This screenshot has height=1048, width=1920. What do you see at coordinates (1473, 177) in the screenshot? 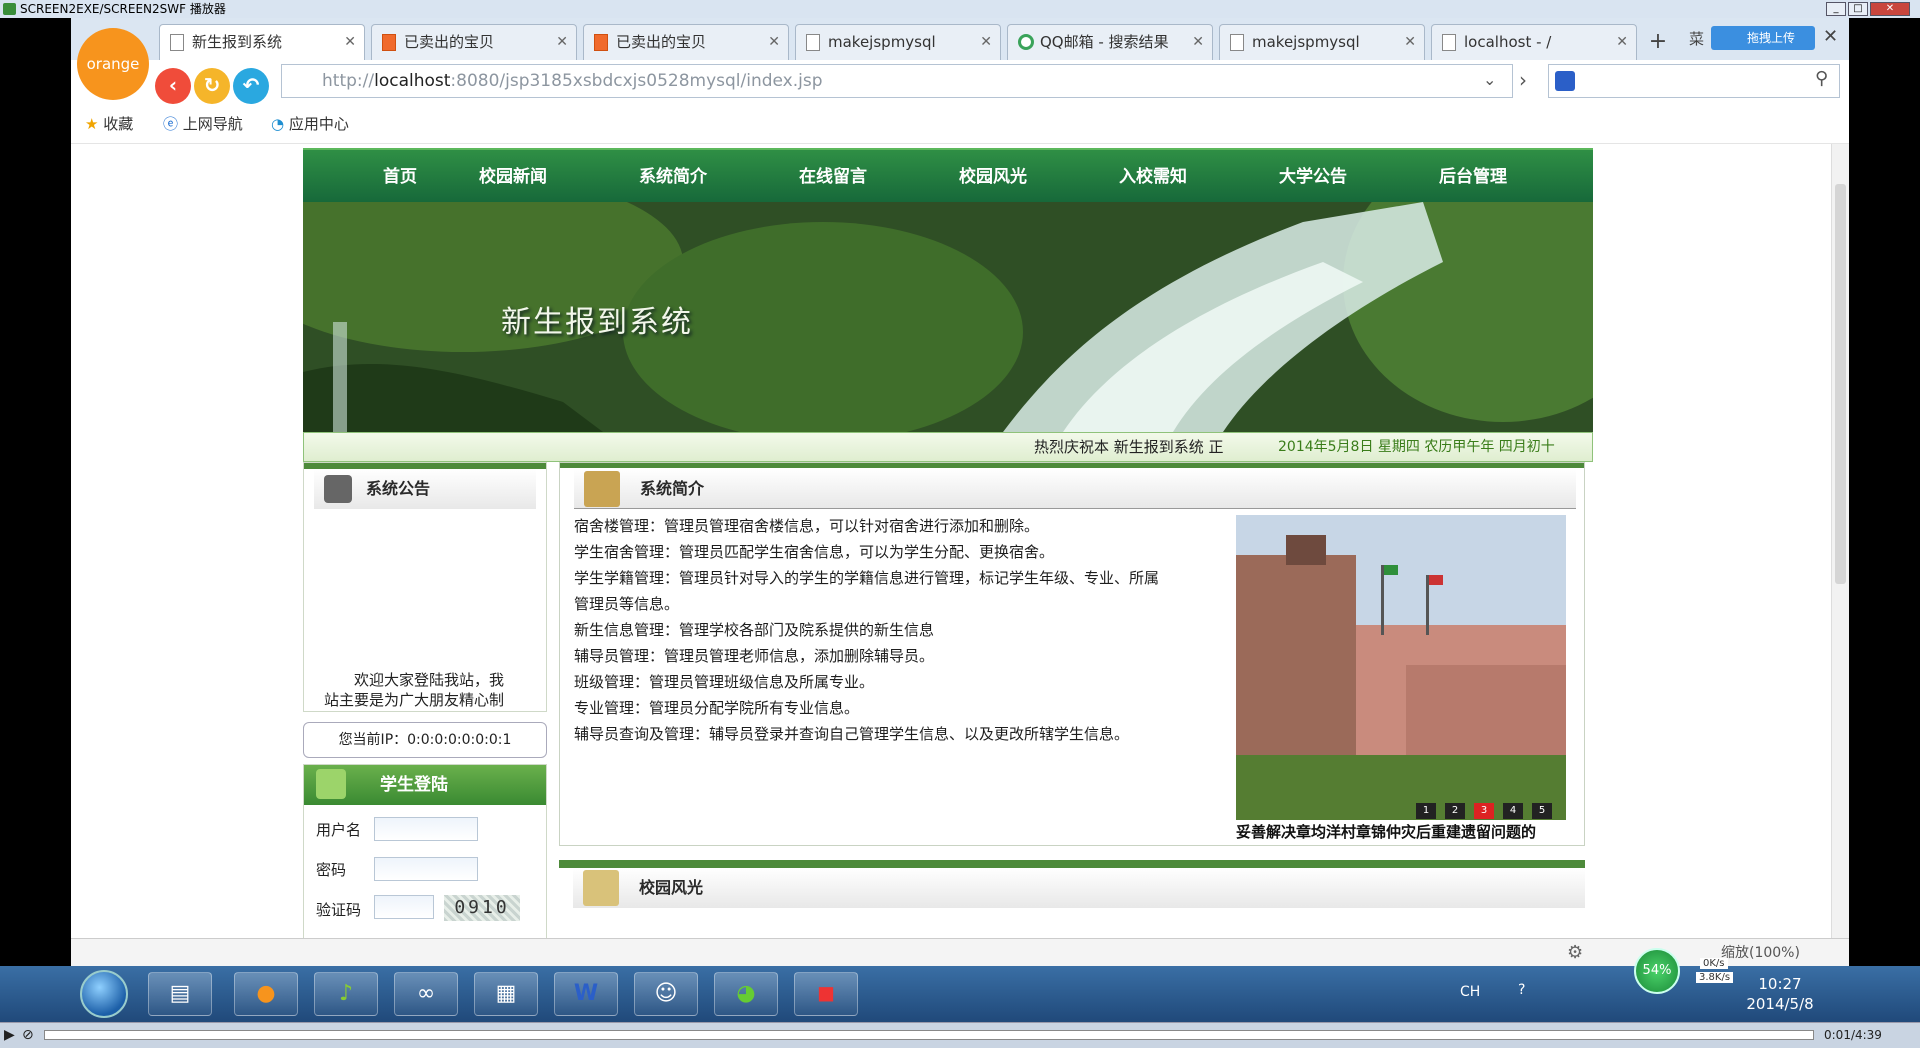
I see `nav-admin: 后台管理` at bounding box center [1473, 177].